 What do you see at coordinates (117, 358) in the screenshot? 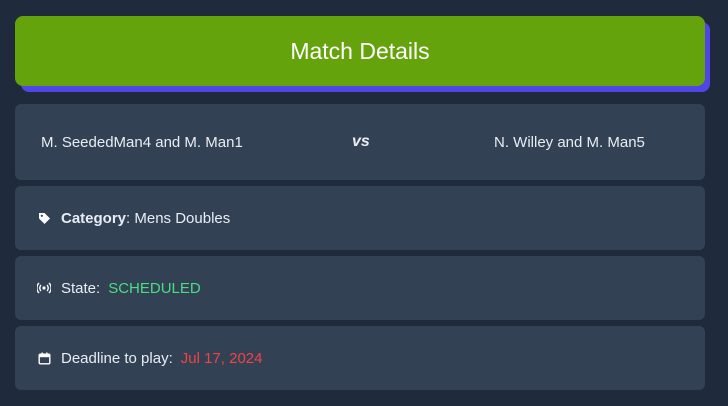
I see `deadline-label: Deadline to play:` at bounding box center [117, 358].